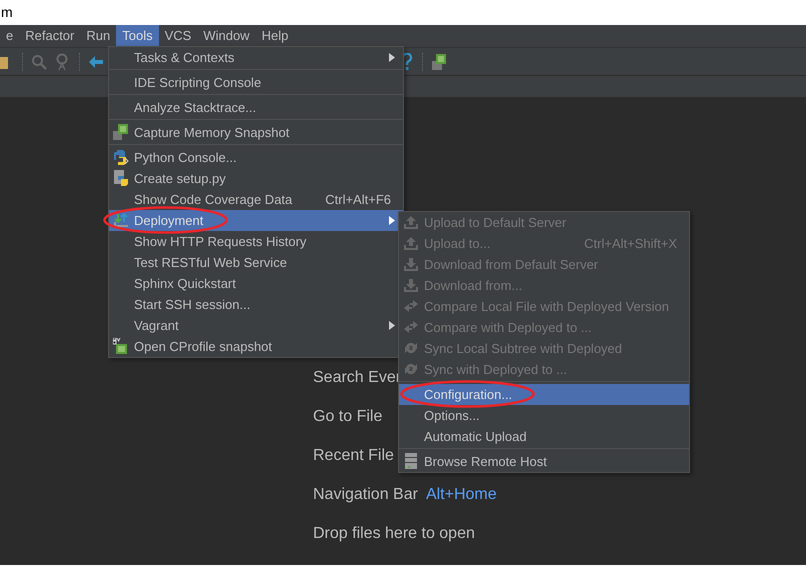 Image resolution: width=806 pixels, height=566 pixels. What do you see at coordinates (96, 61) in the screenshot?
I see `back-arrow-icon` at bounding box center [96, 61].